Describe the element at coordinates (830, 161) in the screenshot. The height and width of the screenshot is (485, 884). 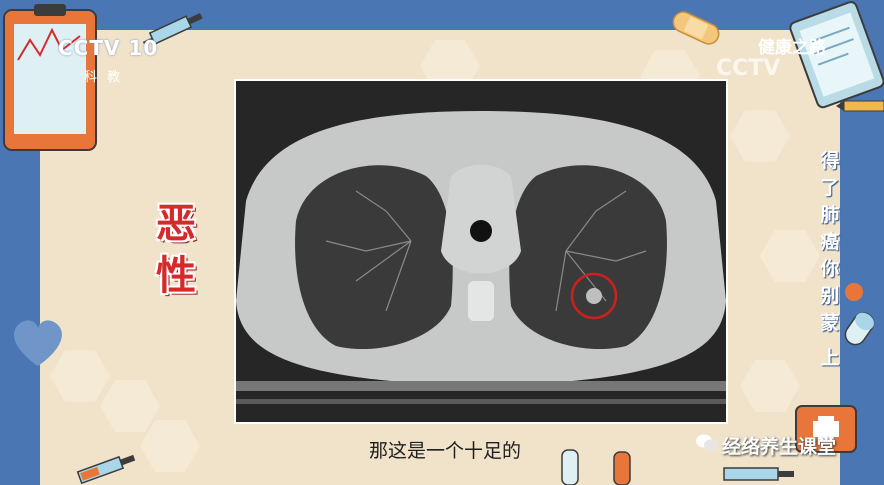
I see `caption-char: 得` at that location.